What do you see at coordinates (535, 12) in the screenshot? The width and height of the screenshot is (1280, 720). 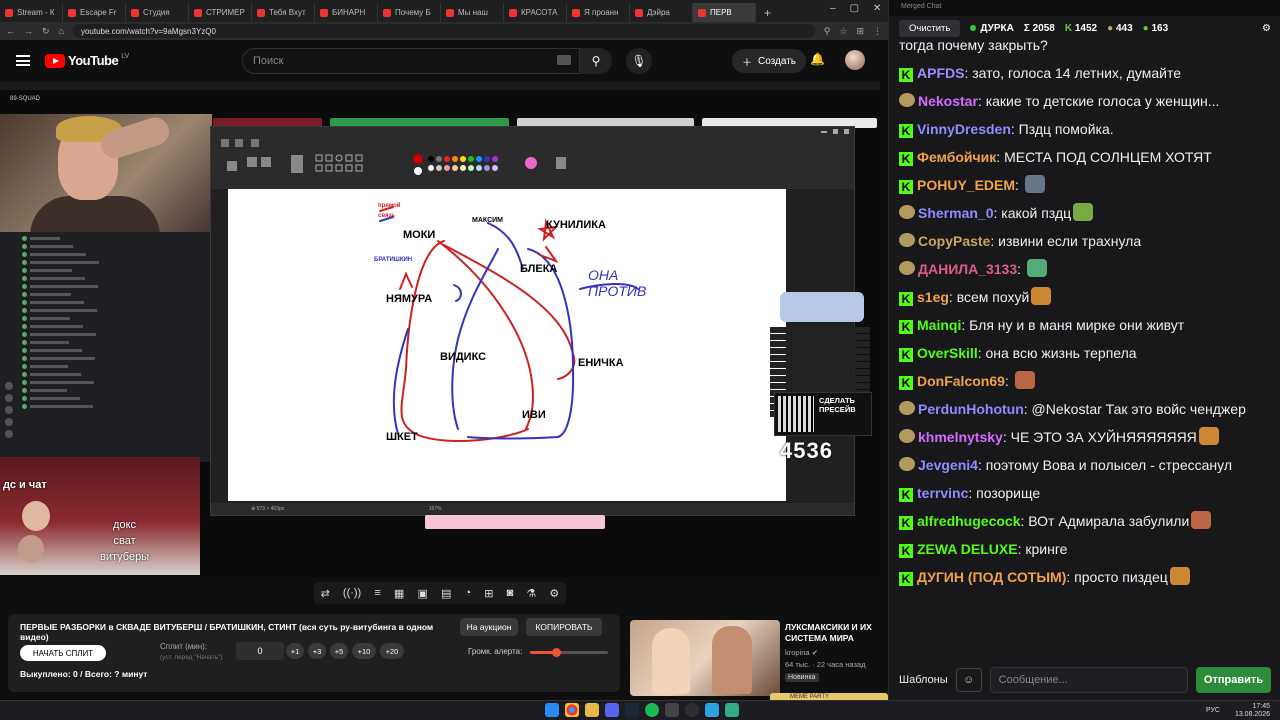 I see `browser-tab: КРАСОТА` at bounding box center [535, 12].